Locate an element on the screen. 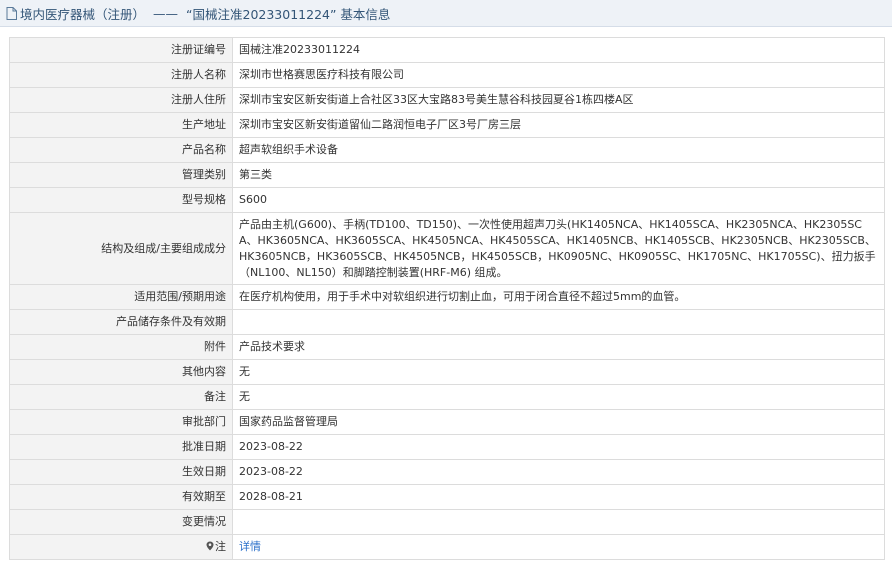 This screenshot has height=581, width=892. row-value: 超声软组织手术设备 is located at coordinates (558, 150).